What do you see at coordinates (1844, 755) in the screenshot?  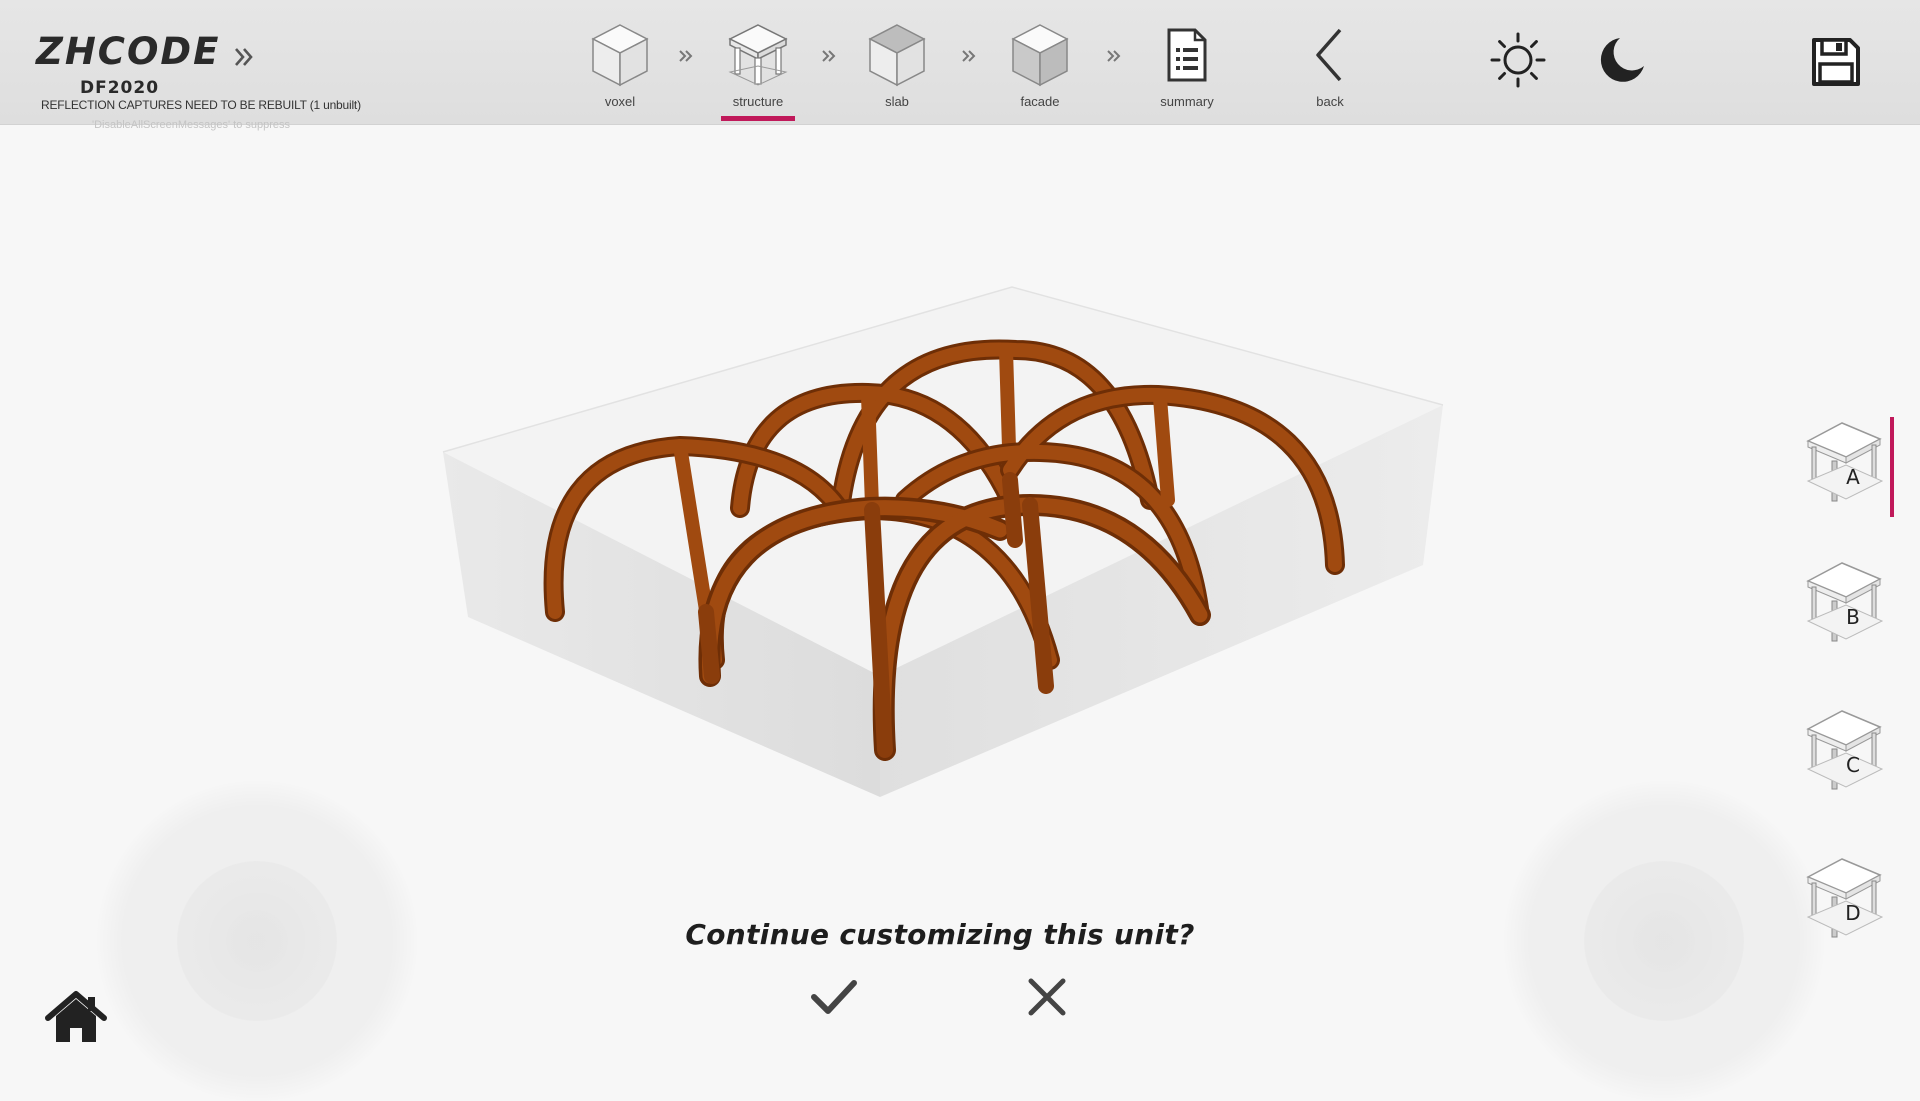 I see `option-c: C` at bounding box center [1844, 755].